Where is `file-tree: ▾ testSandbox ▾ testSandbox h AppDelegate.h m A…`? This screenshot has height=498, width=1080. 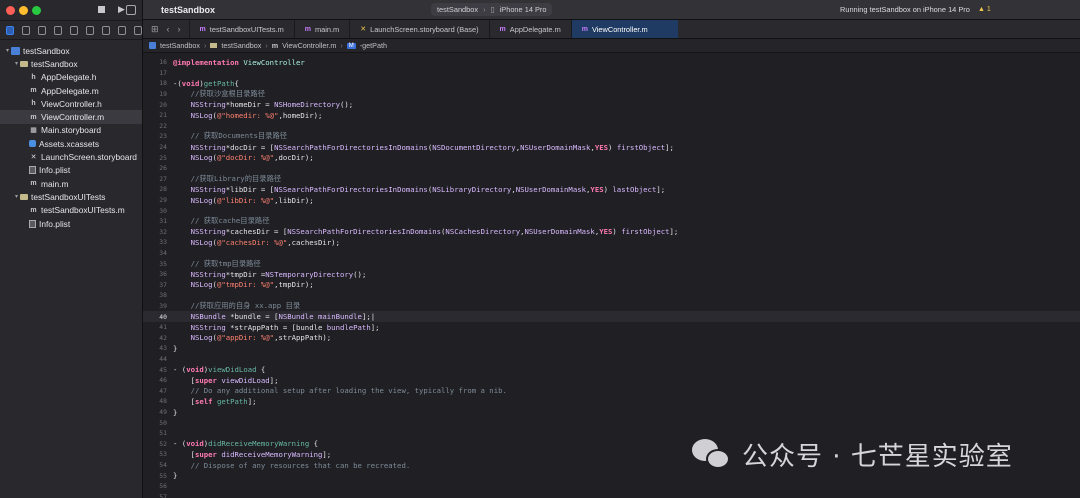
file-tree: ▾ testSandbox ▾ testSandbox h AppDelegate.h m A… is located at coordinates (71, 135).